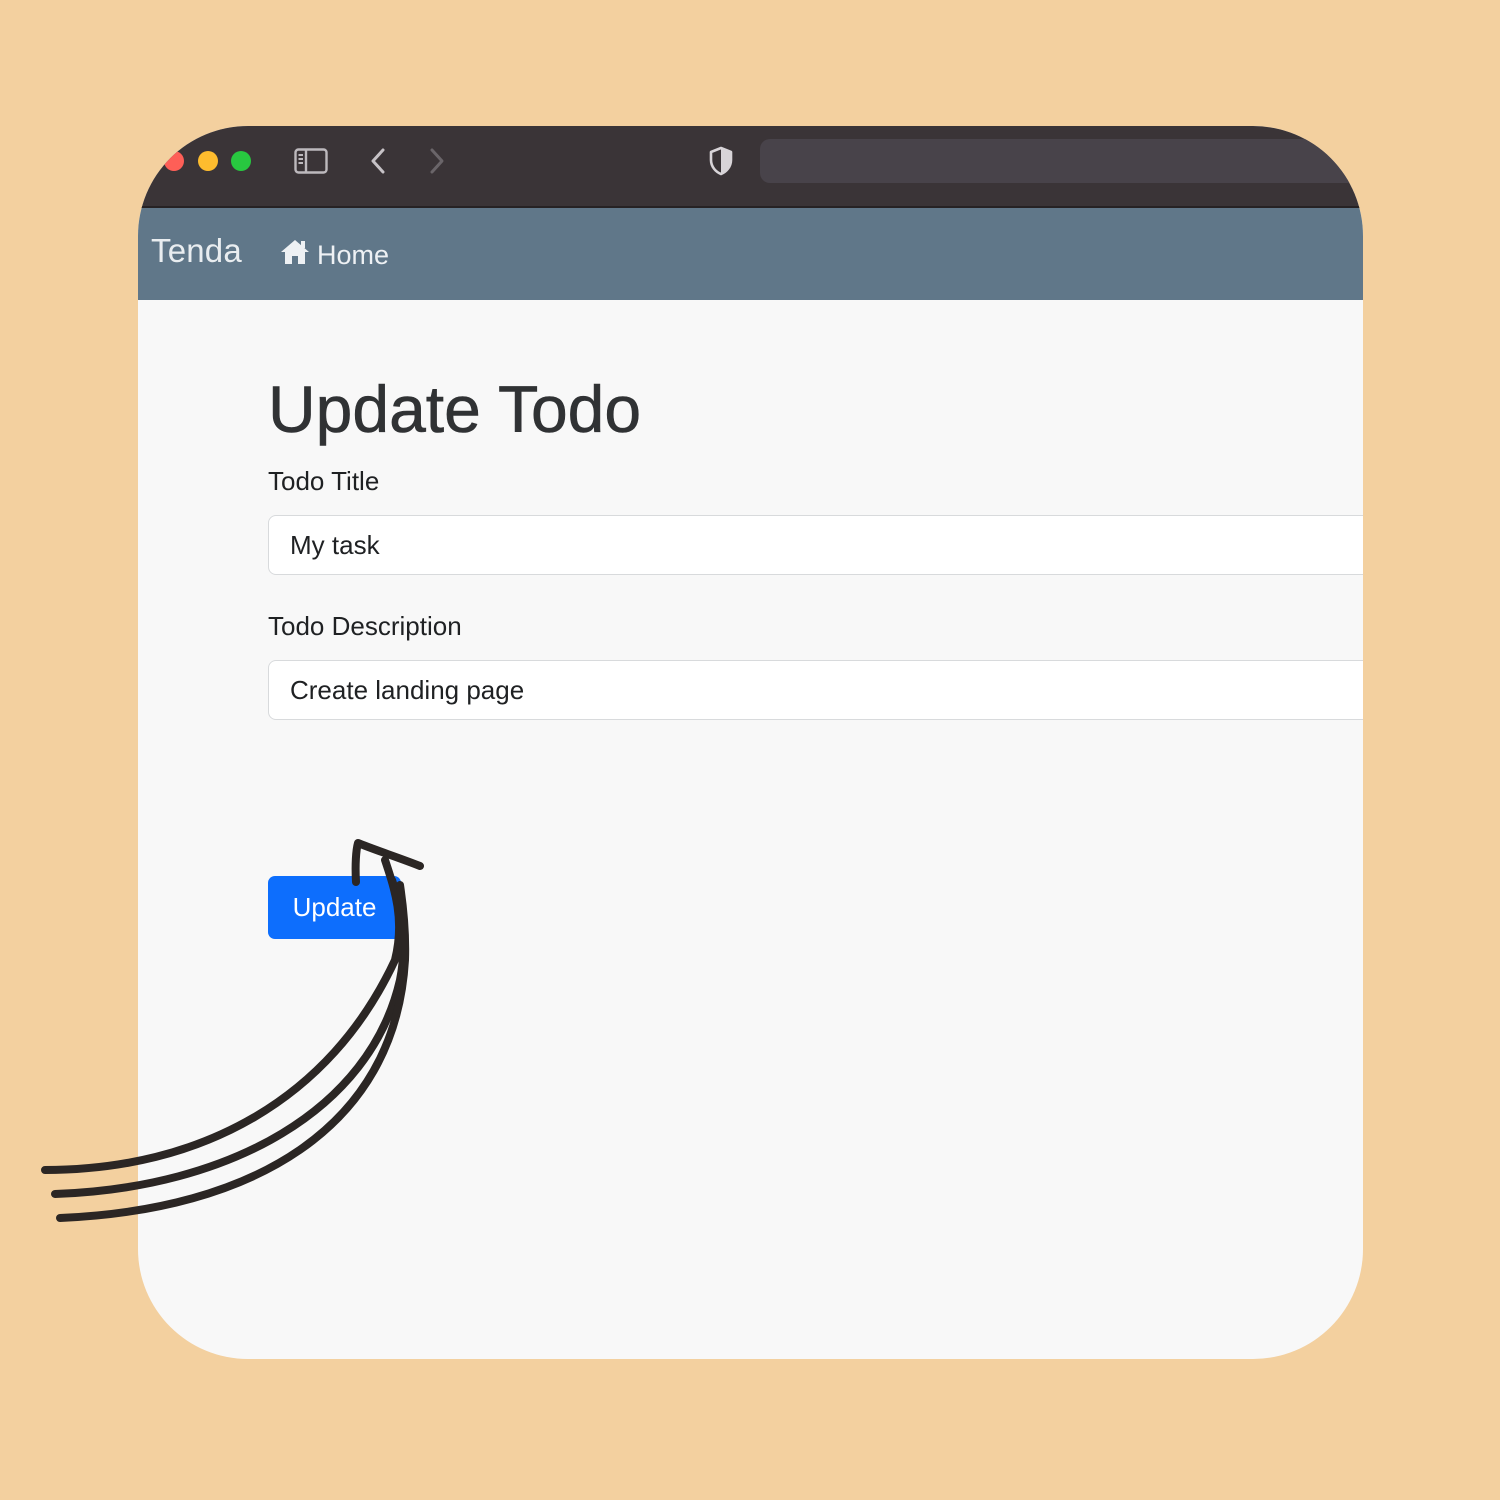  I want to click on todo-title-input, so click(815, 545).